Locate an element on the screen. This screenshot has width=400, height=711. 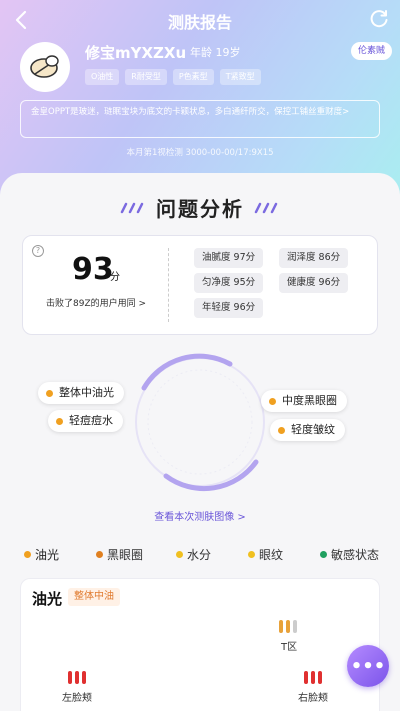
tab-wrinkles: 眼纹 is located at coordinates (265, 554).